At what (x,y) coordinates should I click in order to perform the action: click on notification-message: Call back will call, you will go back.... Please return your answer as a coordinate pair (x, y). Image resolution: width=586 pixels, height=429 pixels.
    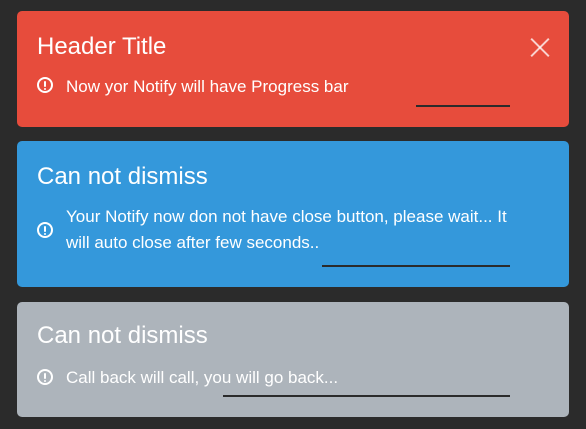
    Looking at the image, I should click on (202, 377).